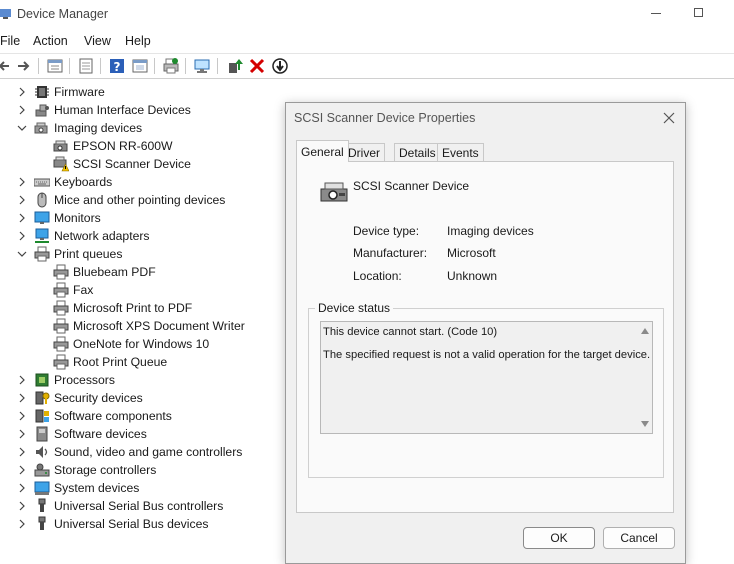 This screenshot has width=734, height=564. I want to click on tree-label: Processors, so click(84, 380).